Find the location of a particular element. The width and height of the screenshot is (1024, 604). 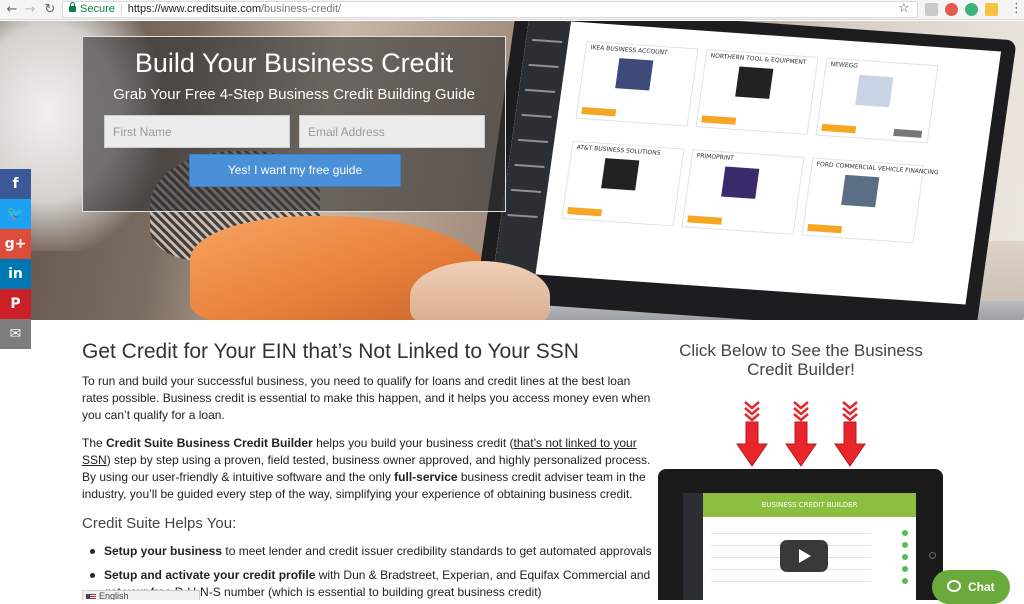

free-guide-button: Yes! I want my free guide is located at coordinates (295, 170).